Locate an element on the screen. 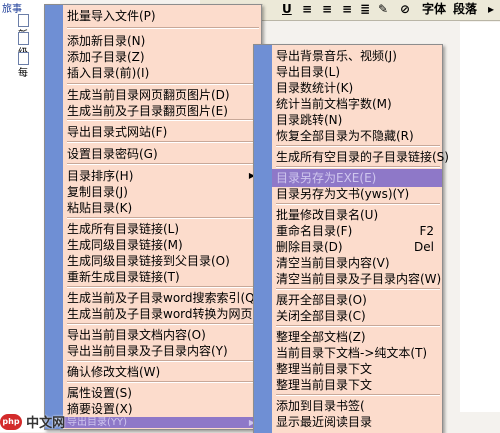 This screenshot has width=500, height=433. menu-item-clear-sub-content: 清空当前目录及子目录内容(W) is located at coordinates (357, 279).